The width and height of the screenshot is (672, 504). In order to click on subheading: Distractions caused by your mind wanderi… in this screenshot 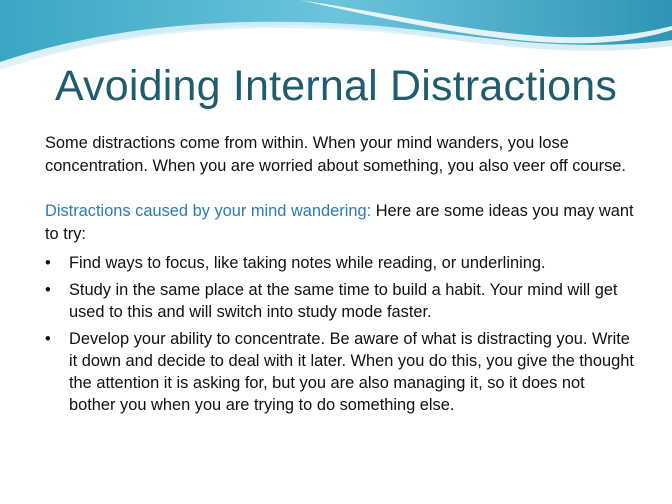, I will do `click(340, 223)`.